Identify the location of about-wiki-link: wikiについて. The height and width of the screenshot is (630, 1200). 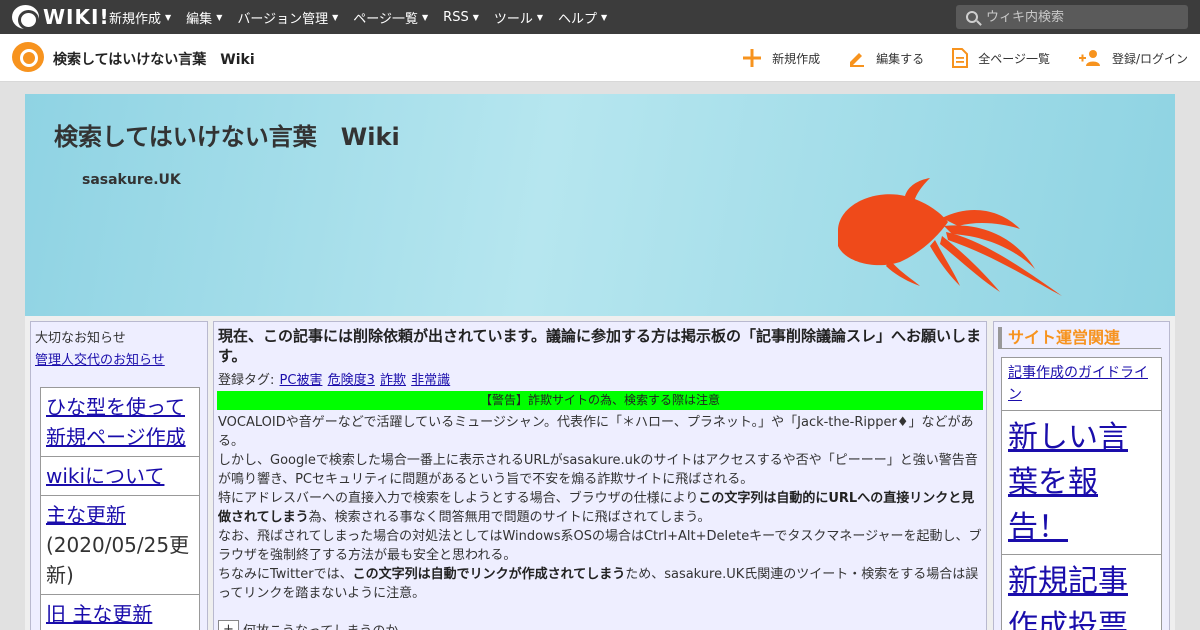
(105, 476).